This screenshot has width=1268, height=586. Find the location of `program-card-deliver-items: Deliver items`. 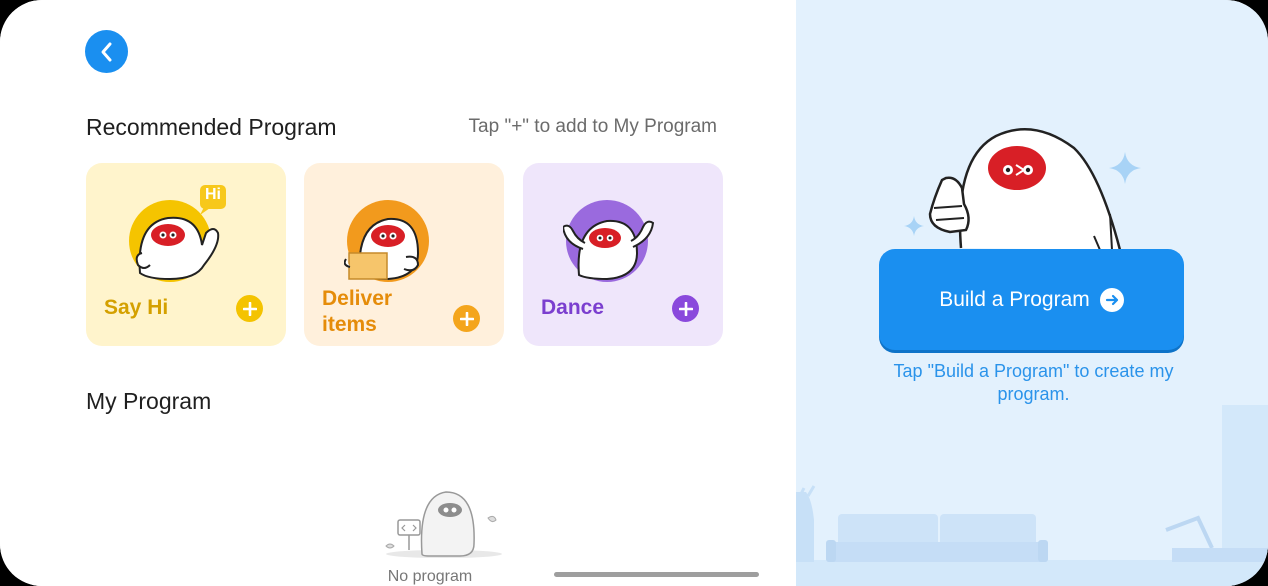

program-card-deliver-items: Deliver items is located at coordinates (404, 254).